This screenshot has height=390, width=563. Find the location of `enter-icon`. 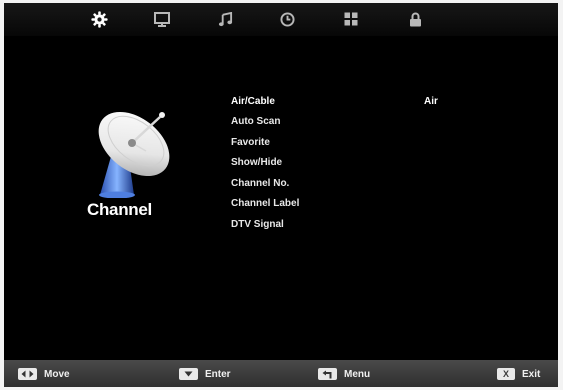

enter-icon is located at coordinates (188, 374).